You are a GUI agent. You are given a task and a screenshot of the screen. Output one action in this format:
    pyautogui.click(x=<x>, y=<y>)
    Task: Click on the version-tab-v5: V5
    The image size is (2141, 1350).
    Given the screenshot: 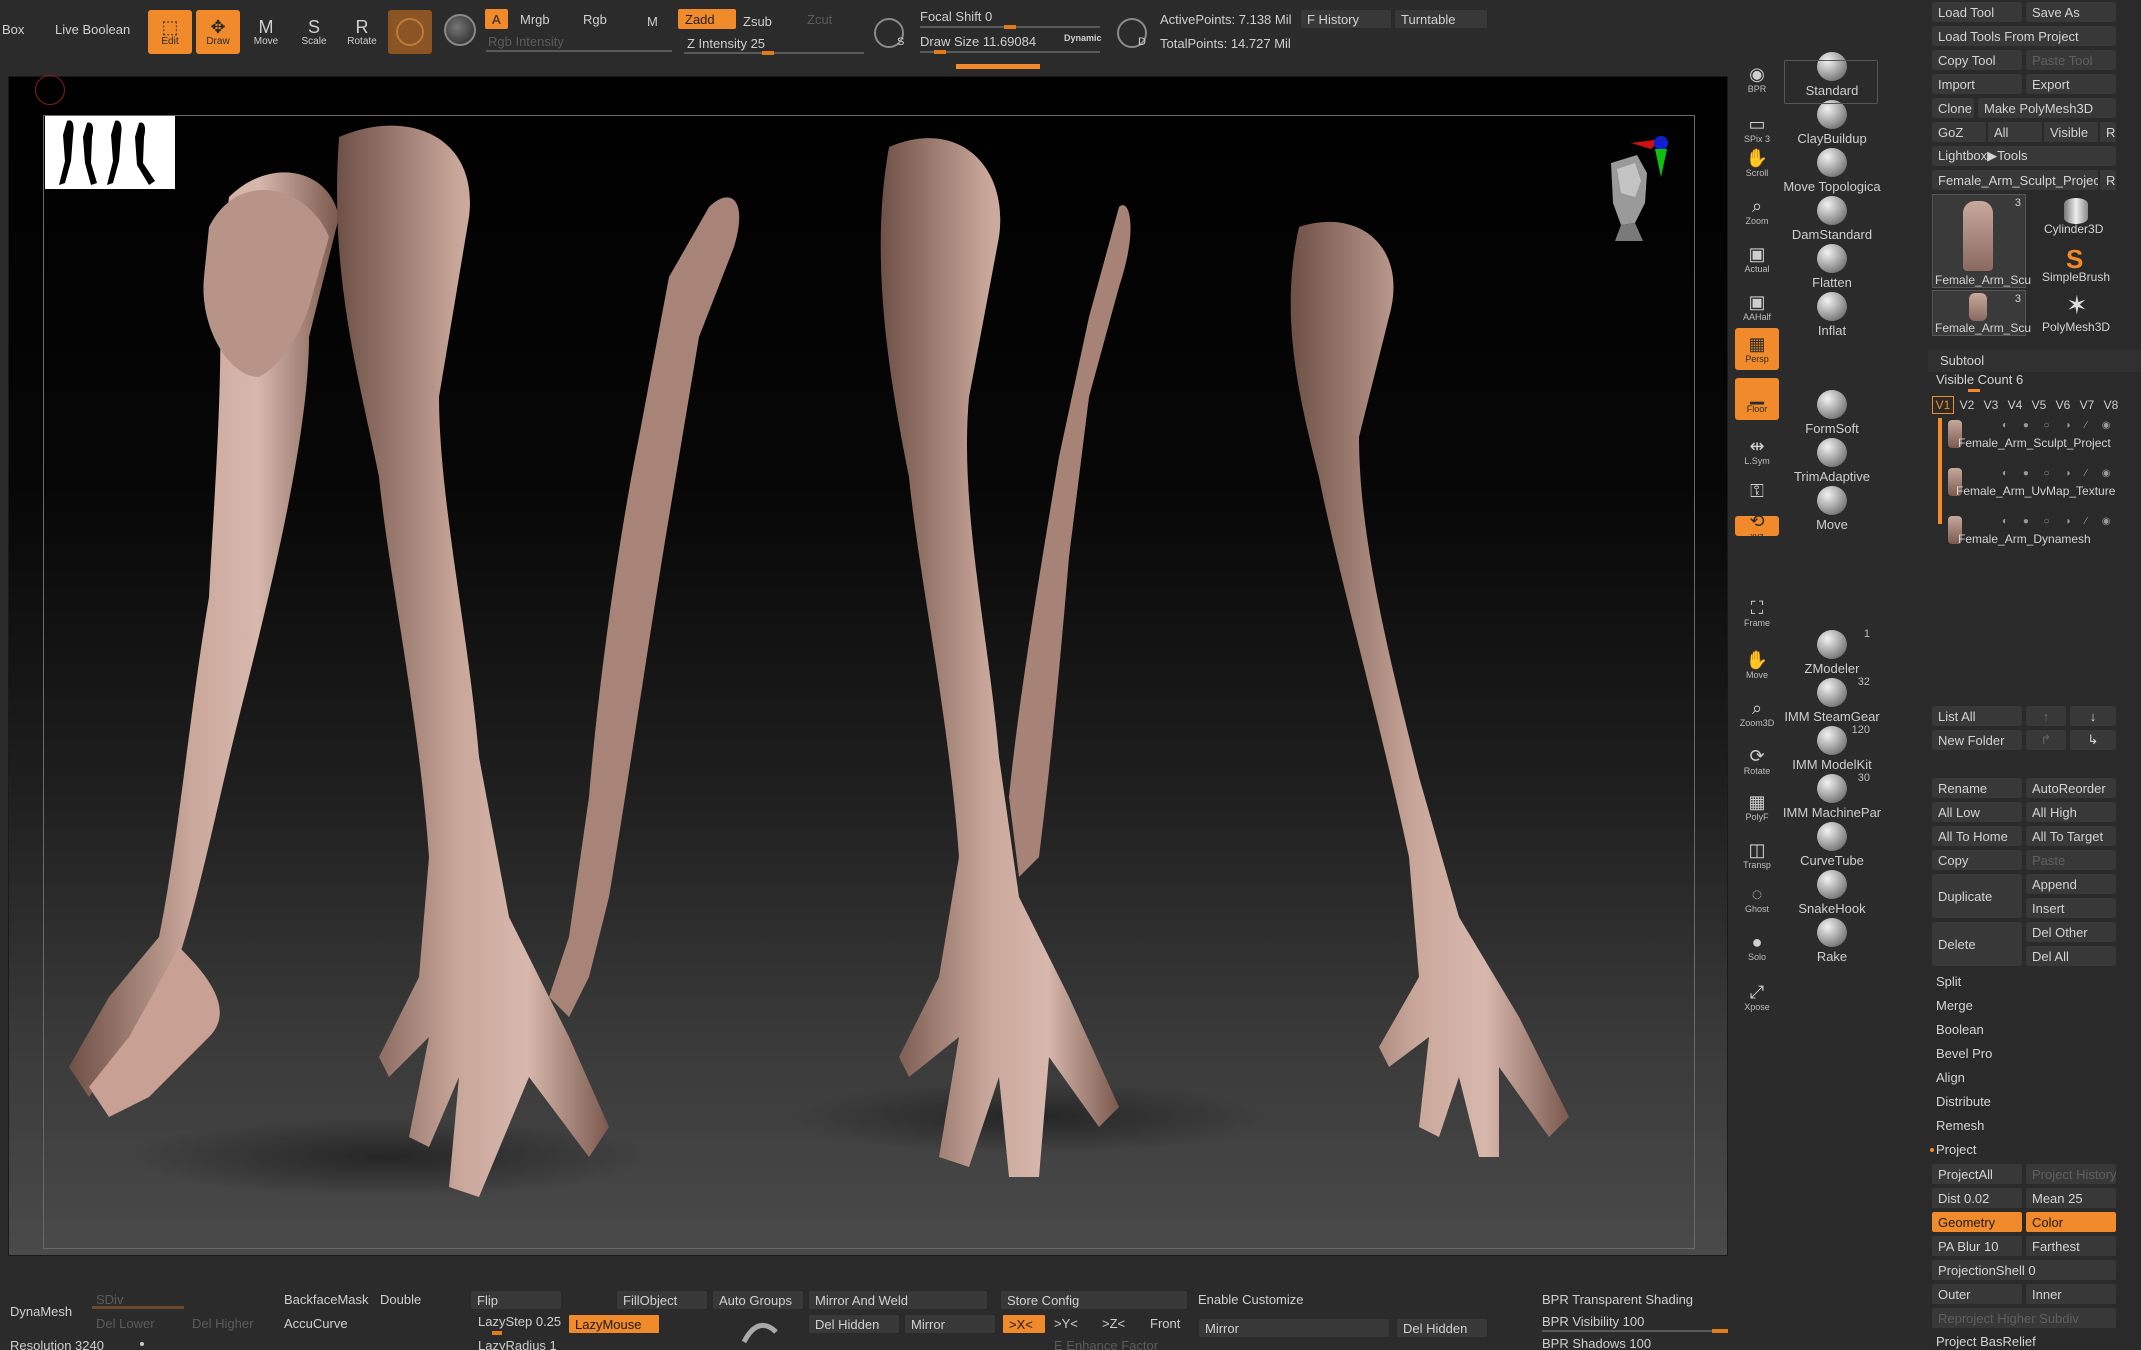 What is the action you would take?
    pyautogui.click(x=2039, y=405)
    